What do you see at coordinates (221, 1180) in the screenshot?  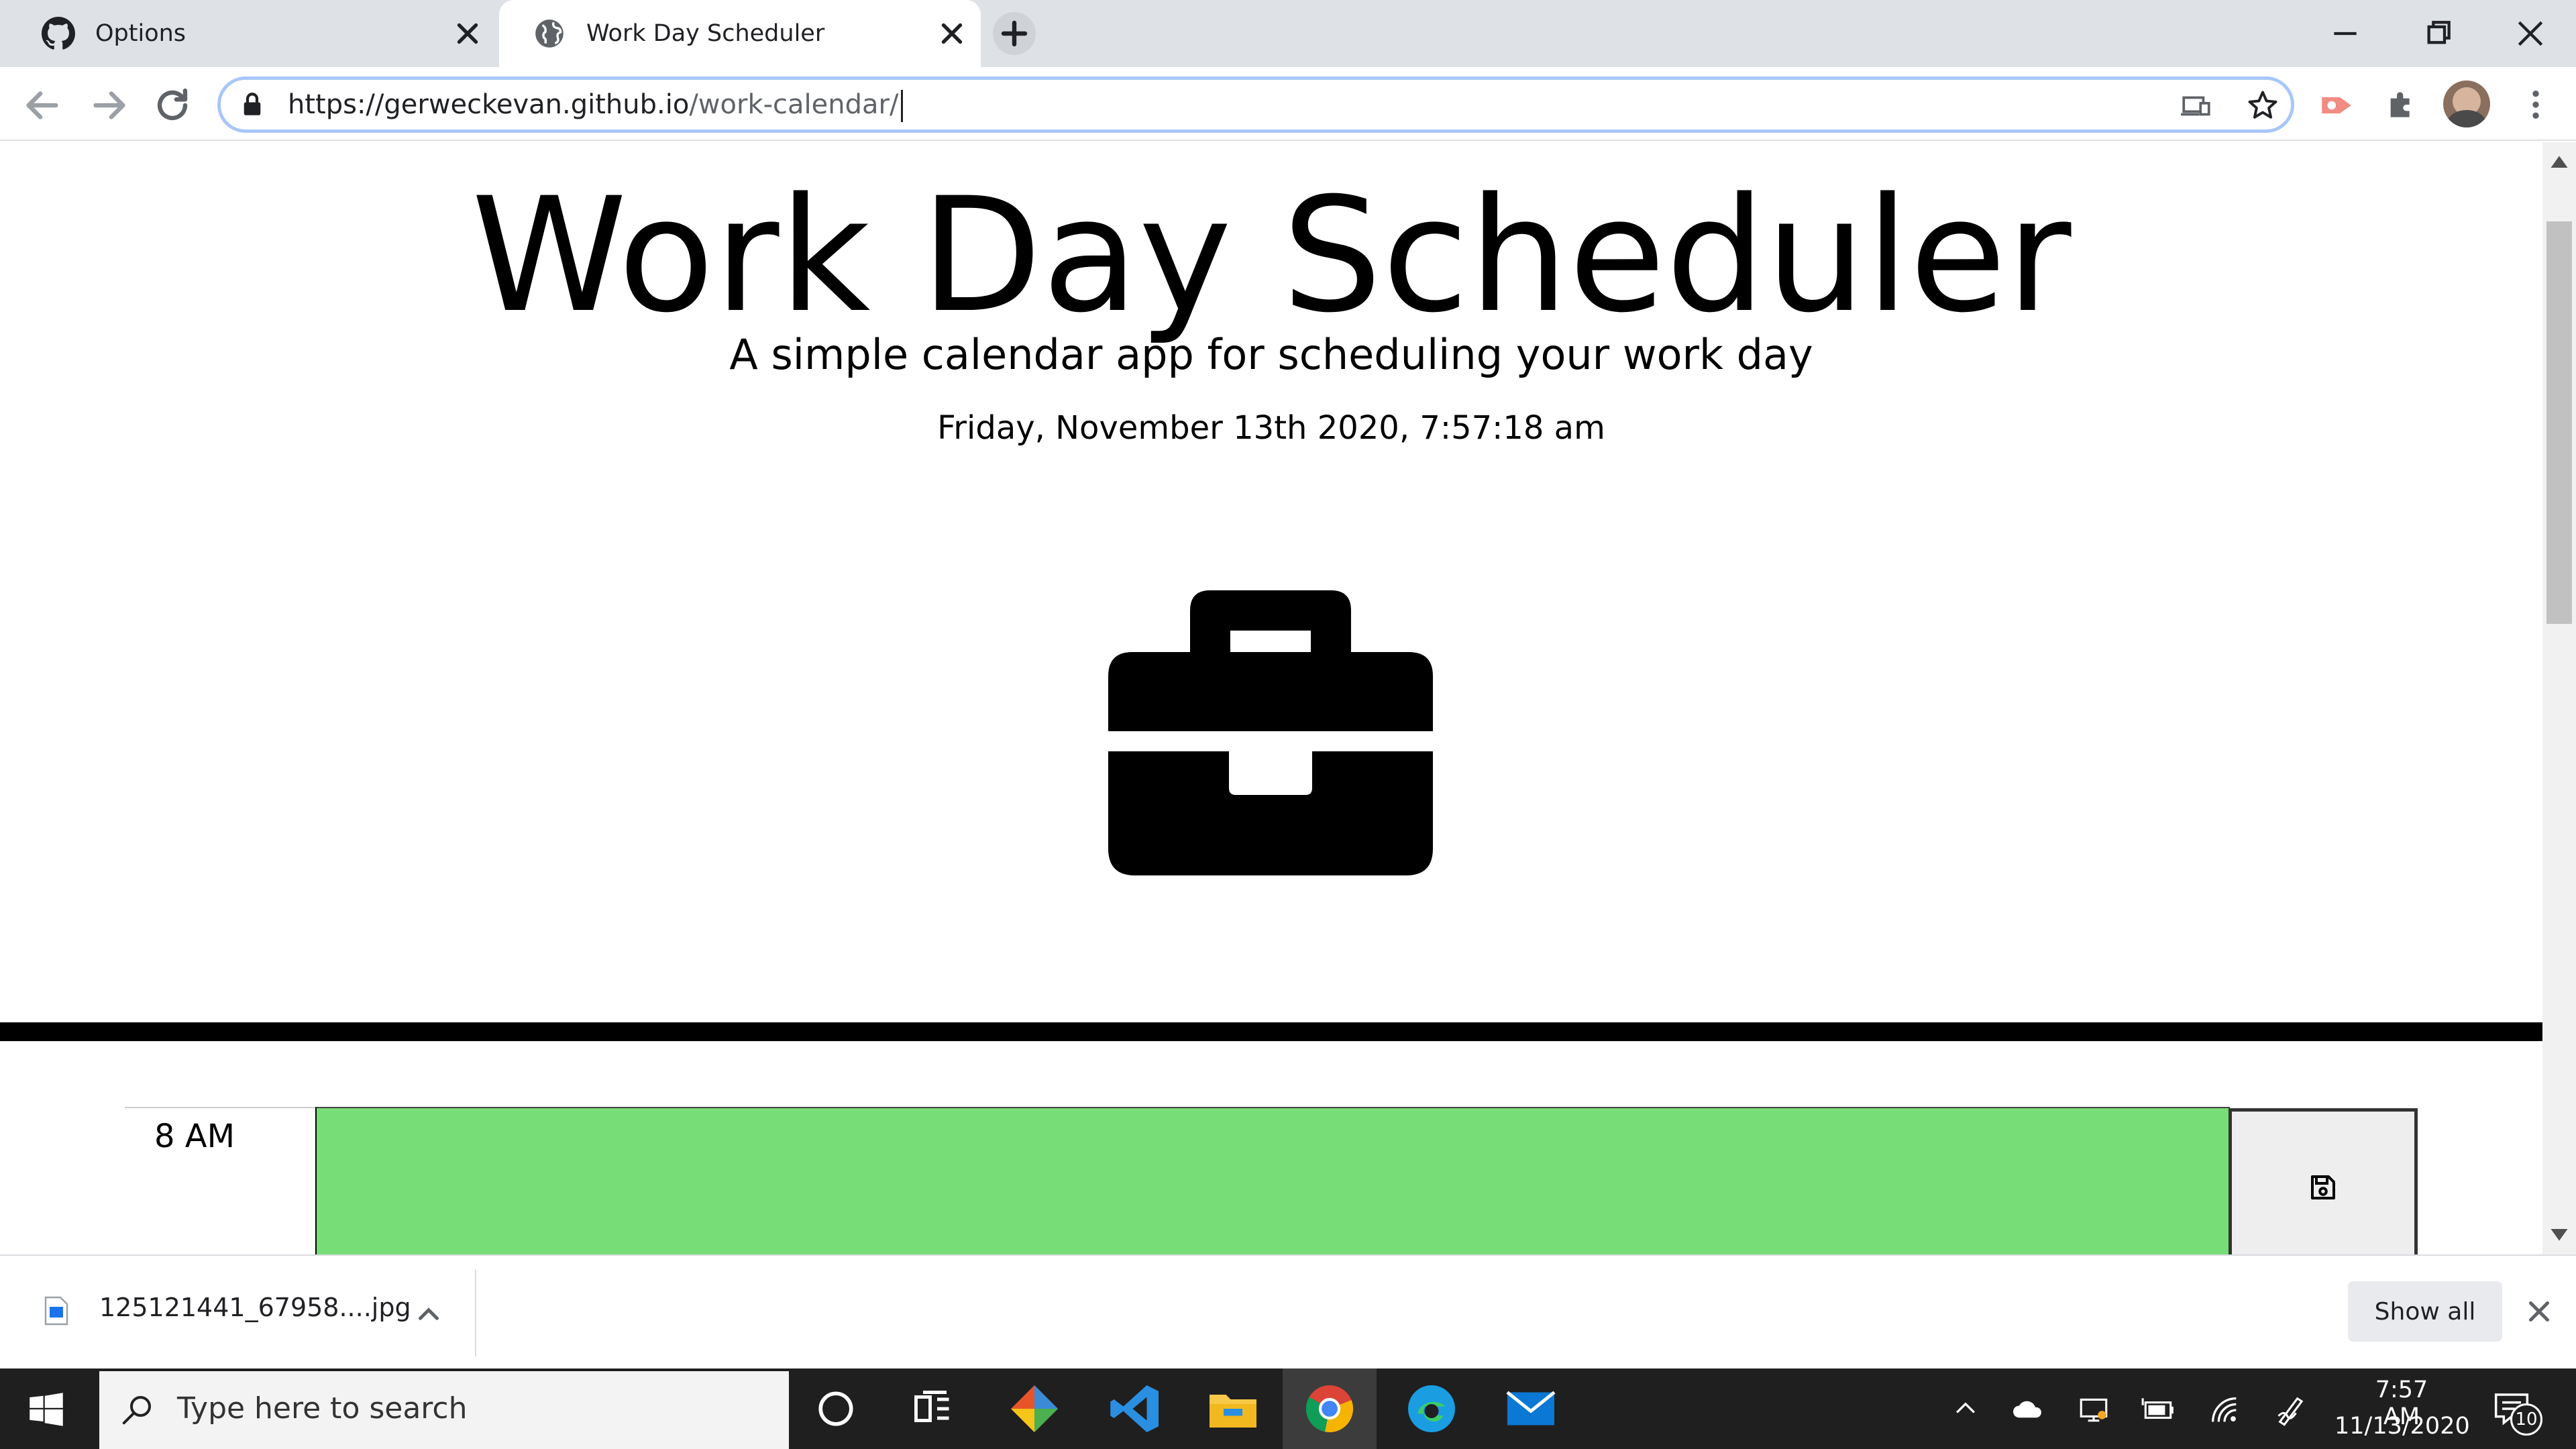 I see `hour-label: 8 AM` at bounding box center [221, 1180].